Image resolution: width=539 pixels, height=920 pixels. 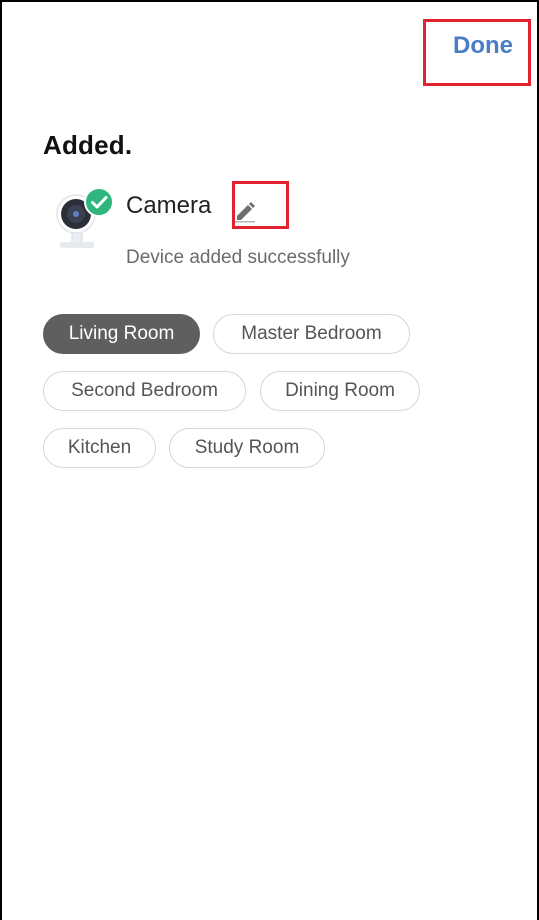 What do you see at coordinates (477, 52) in the screenshot?
I see `done-highlight-box` at bounding box center [477, 52].